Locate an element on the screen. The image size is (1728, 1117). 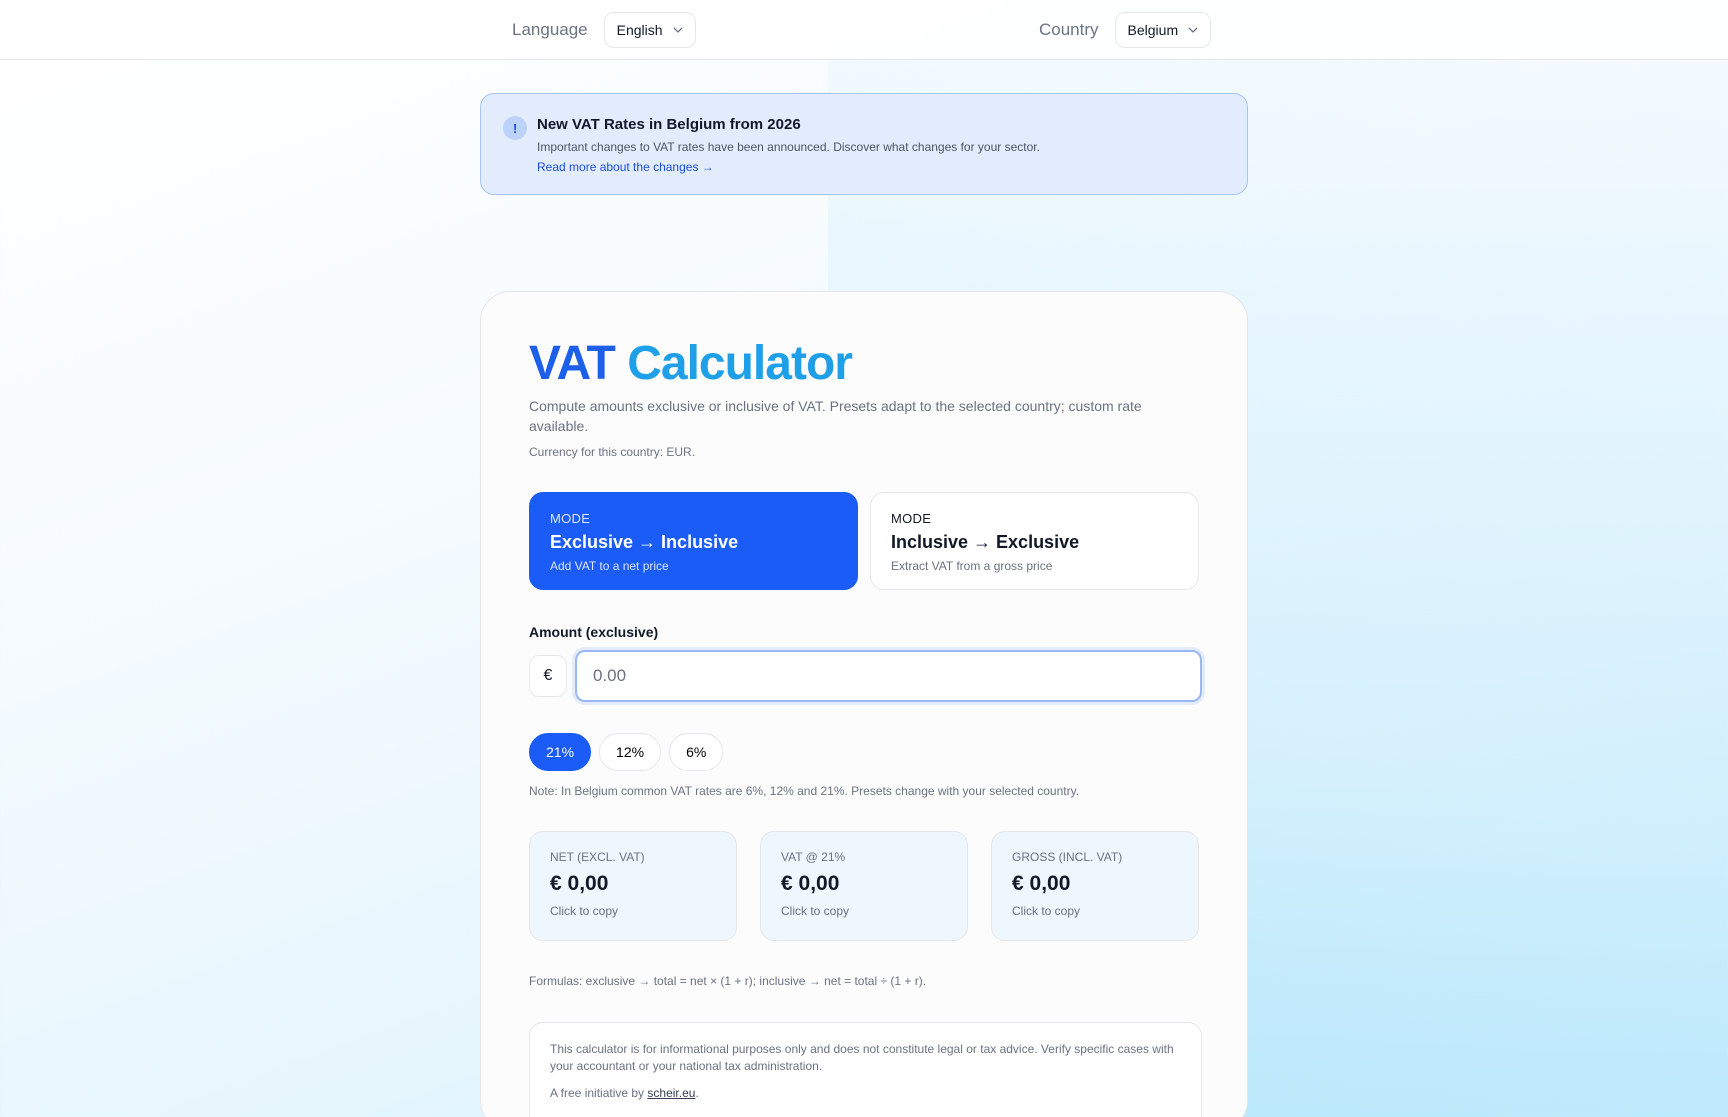
result-label: GROSS (INCL. VAT) is located at coordinates (1067, 857).